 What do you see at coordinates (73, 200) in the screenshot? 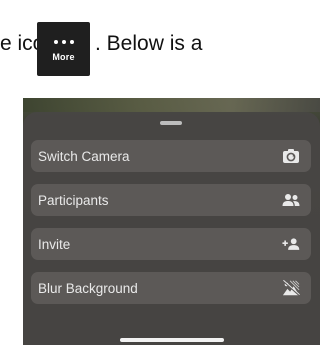
I see `participants-label: Participants` at bounding box center [73, 200].